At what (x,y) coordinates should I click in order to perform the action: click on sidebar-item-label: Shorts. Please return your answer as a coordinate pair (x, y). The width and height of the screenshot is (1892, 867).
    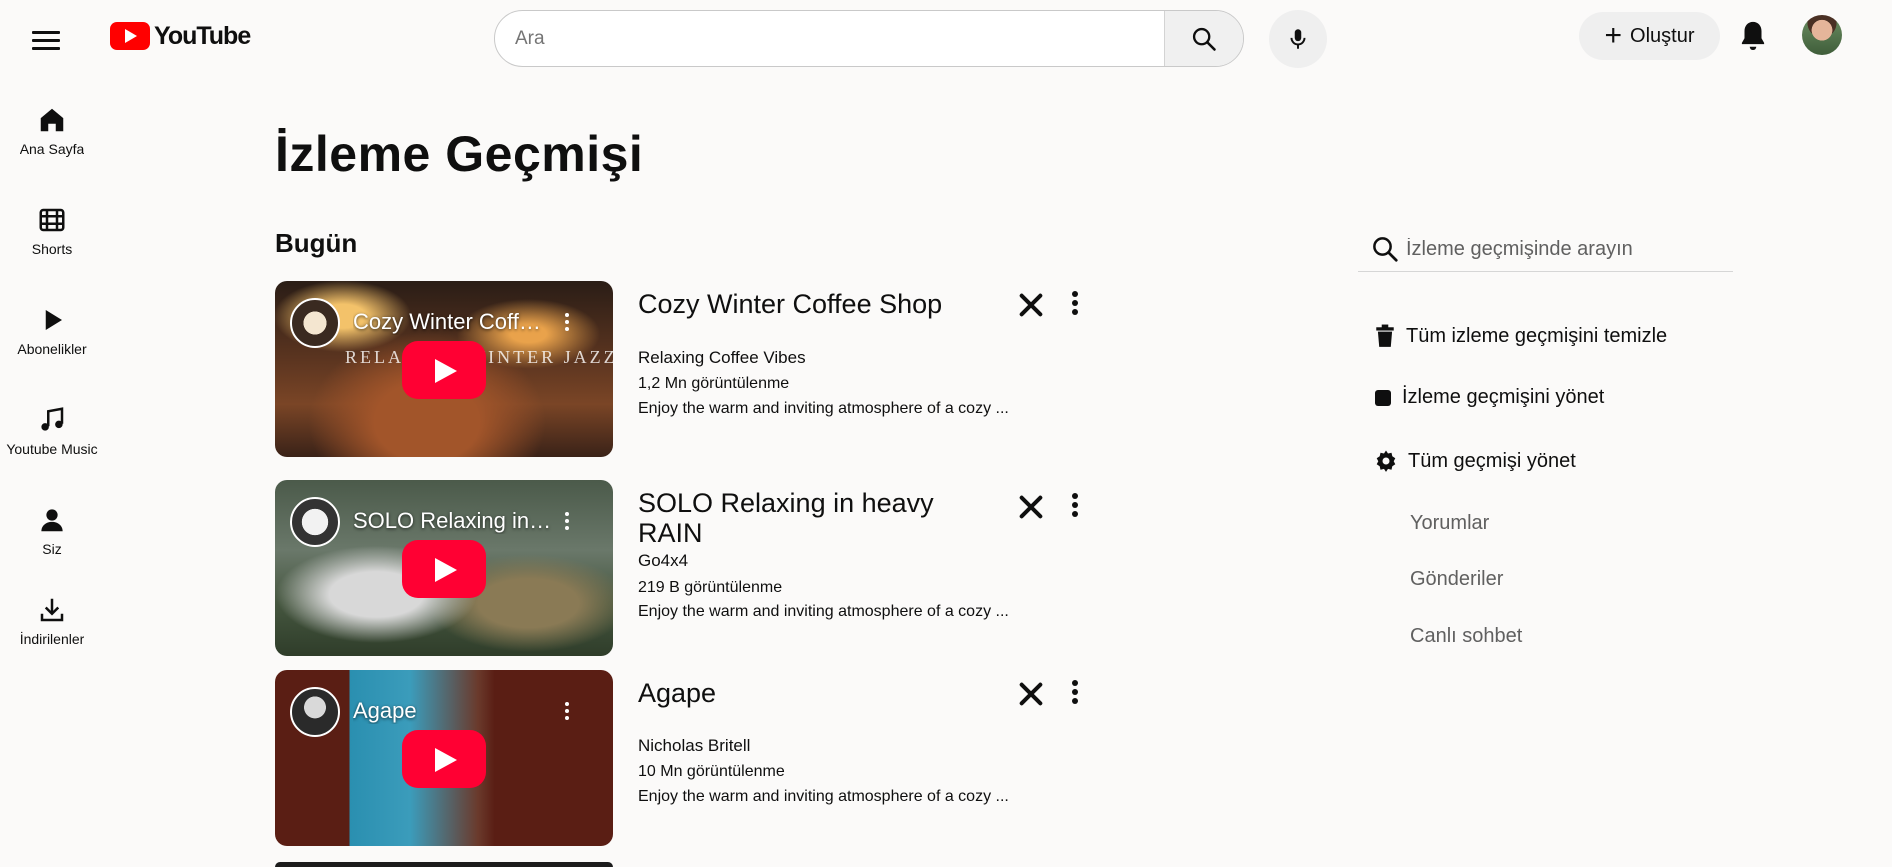
    Looking at the image, I should click on (52, 249).